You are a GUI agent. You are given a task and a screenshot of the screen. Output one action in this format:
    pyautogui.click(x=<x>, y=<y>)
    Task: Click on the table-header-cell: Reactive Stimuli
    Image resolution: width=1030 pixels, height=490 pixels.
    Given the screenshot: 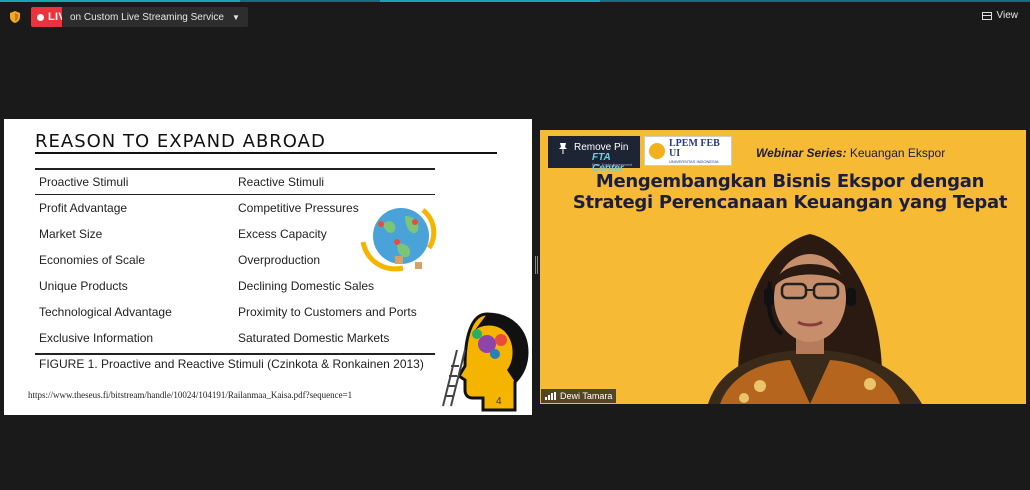 What is the action you would take?
    pyautogui.click(x=281, y=182)
    